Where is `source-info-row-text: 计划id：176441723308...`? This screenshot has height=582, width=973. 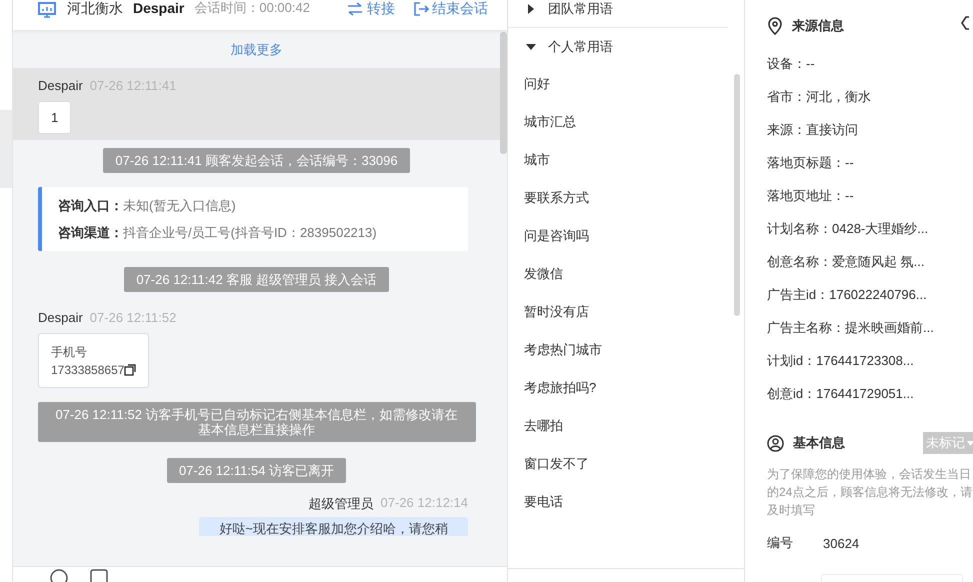
source-info-row-text: 计划id：176441723308... is located at coordinates (841, 361).